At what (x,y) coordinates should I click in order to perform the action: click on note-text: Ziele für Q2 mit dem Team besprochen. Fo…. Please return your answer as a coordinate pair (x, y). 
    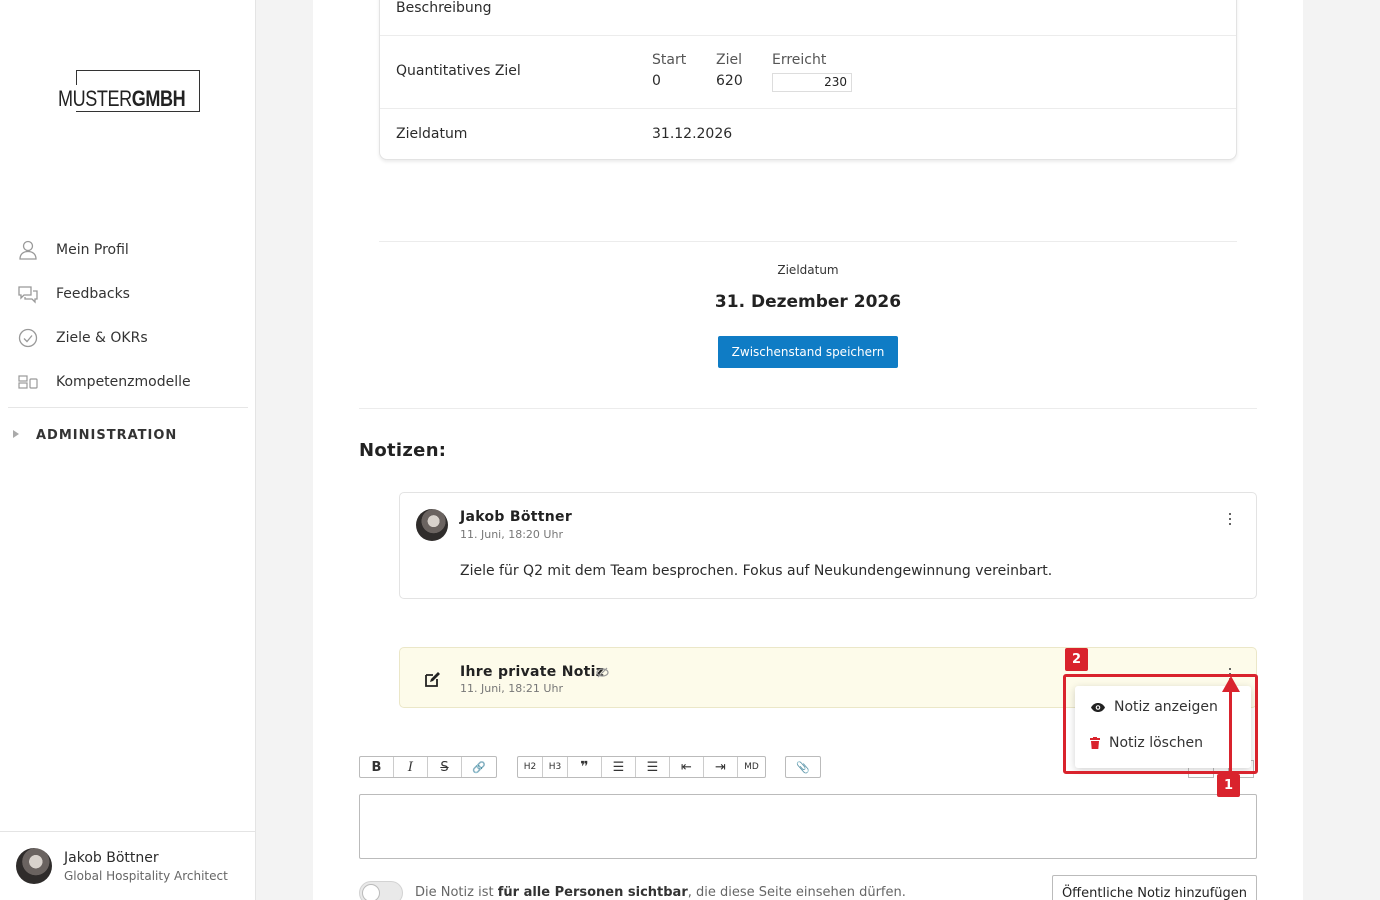
    Looking at the image, I should click on (756, 571).